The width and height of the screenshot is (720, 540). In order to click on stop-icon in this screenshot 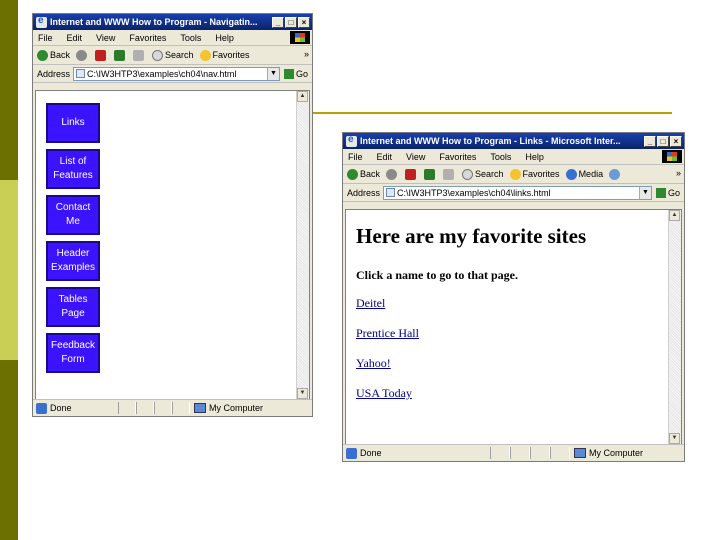, I will do `click(411, 174)`.